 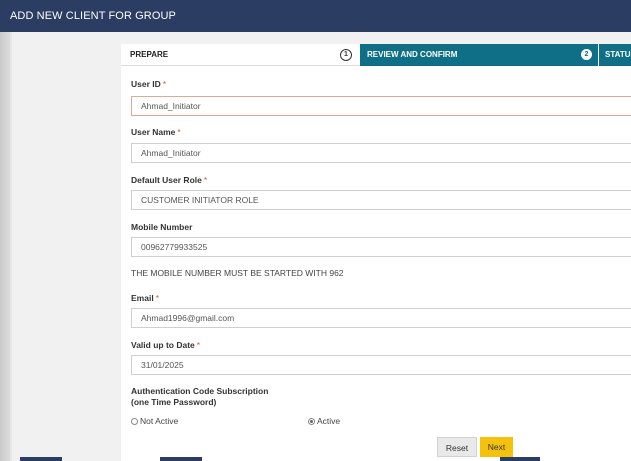 What do you see at coordinates (145, 298) in the screenshot?
I see `email-label: Email *` at bounding box center [145, 298].